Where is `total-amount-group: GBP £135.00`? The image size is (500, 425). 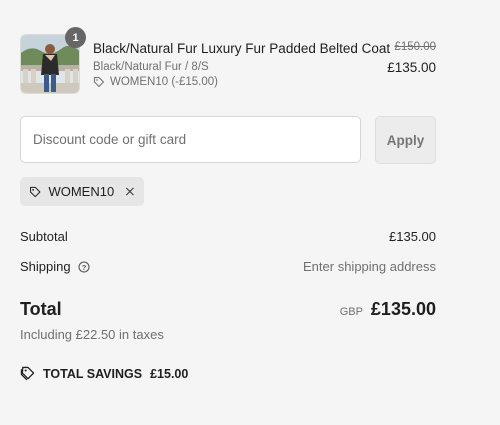 total-amount-group: GBP £135.00 is located at coordinates (388, 309).